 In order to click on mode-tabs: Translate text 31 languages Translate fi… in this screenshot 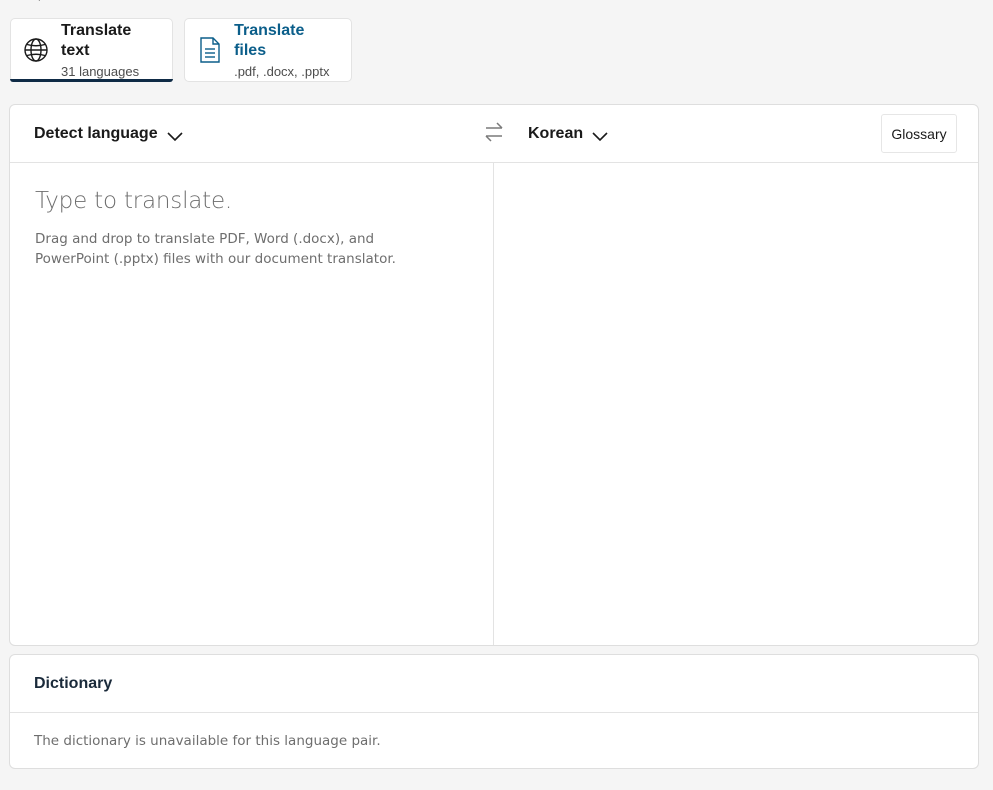, I will do `click(181, 50)`.